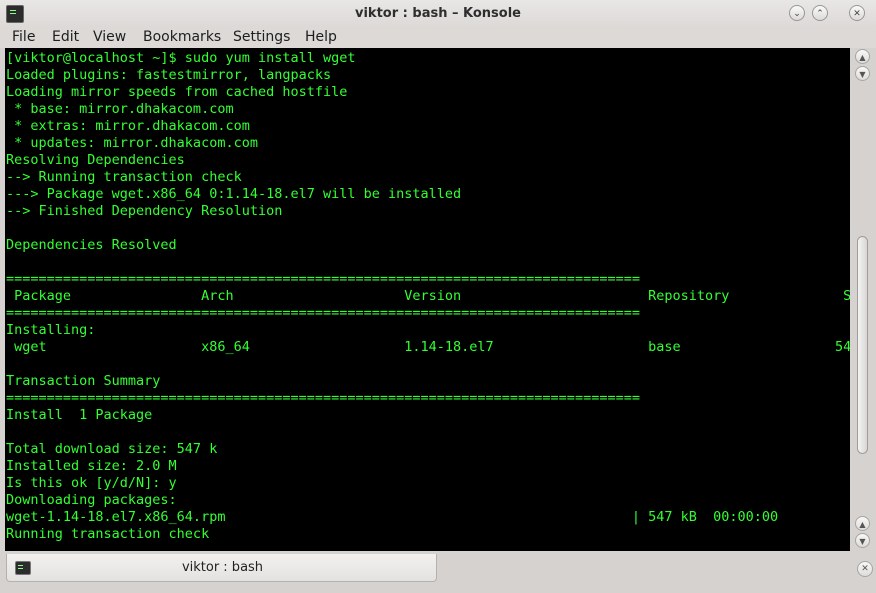  I want to click on terminal-line: Running transaction check, so click(108, 534).